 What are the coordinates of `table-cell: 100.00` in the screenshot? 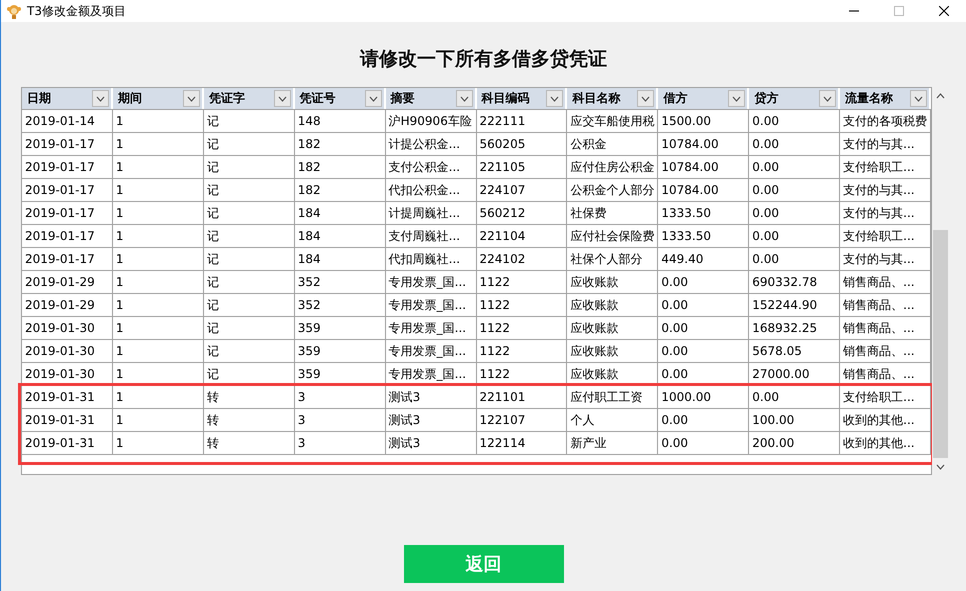 It's located at (794, 420).